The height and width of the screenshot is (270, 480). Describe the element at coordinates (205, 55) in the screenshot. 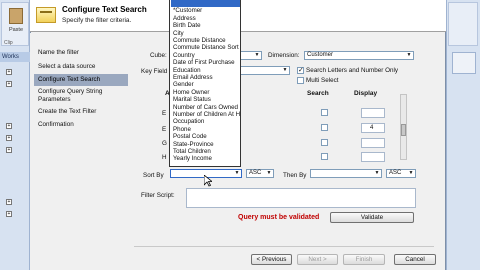

I see `dropdown-option: Country` at that location.